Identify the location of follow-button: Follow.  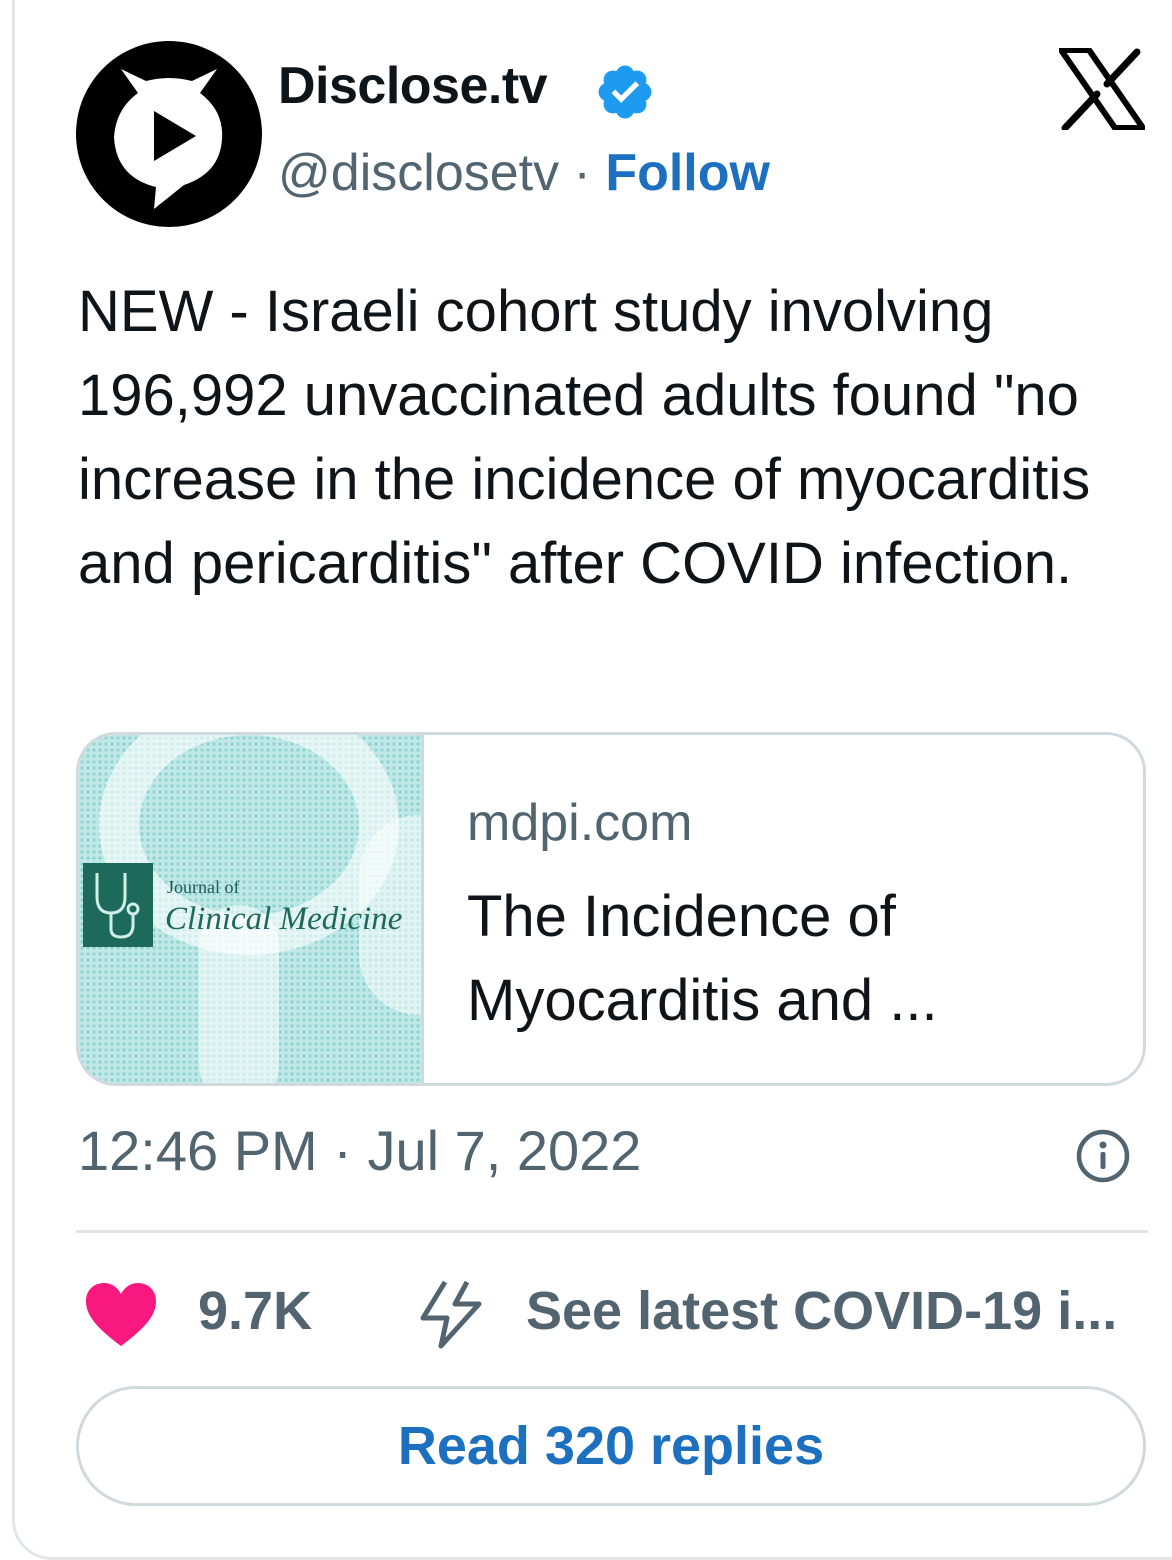
(687, 173).